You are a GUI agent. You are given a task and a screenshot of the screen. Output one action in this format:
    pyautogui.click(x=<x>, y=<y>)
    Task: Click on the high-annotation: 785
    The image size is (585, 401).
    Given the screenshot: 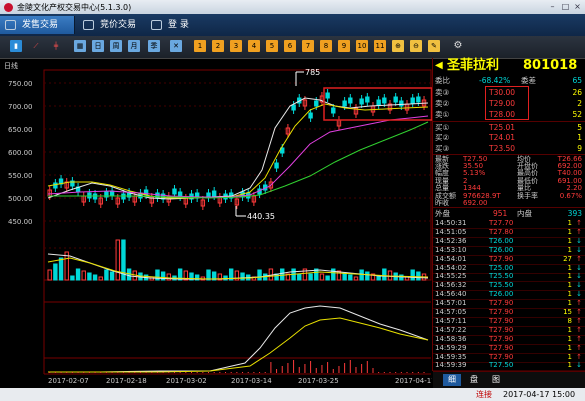 What is the action you would take?
    pyautogui.click(x=312, y=72)
    